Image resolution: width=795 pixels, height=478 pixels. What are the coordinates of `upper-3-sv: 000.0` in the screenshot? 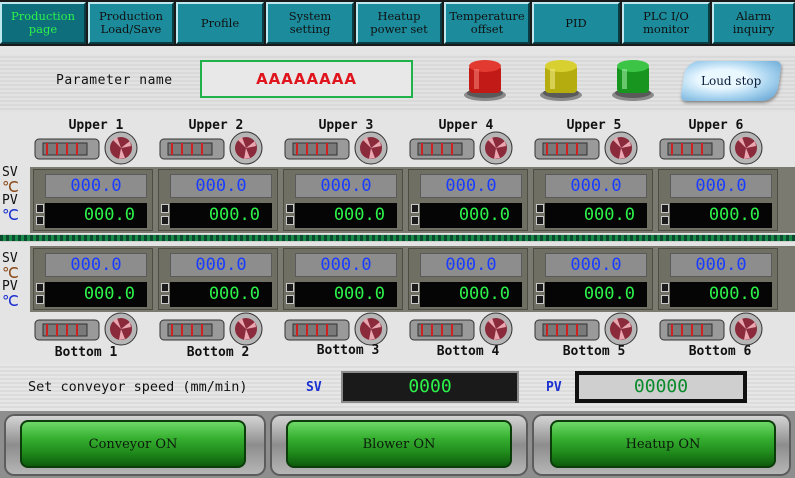 It's located at (346, 186).